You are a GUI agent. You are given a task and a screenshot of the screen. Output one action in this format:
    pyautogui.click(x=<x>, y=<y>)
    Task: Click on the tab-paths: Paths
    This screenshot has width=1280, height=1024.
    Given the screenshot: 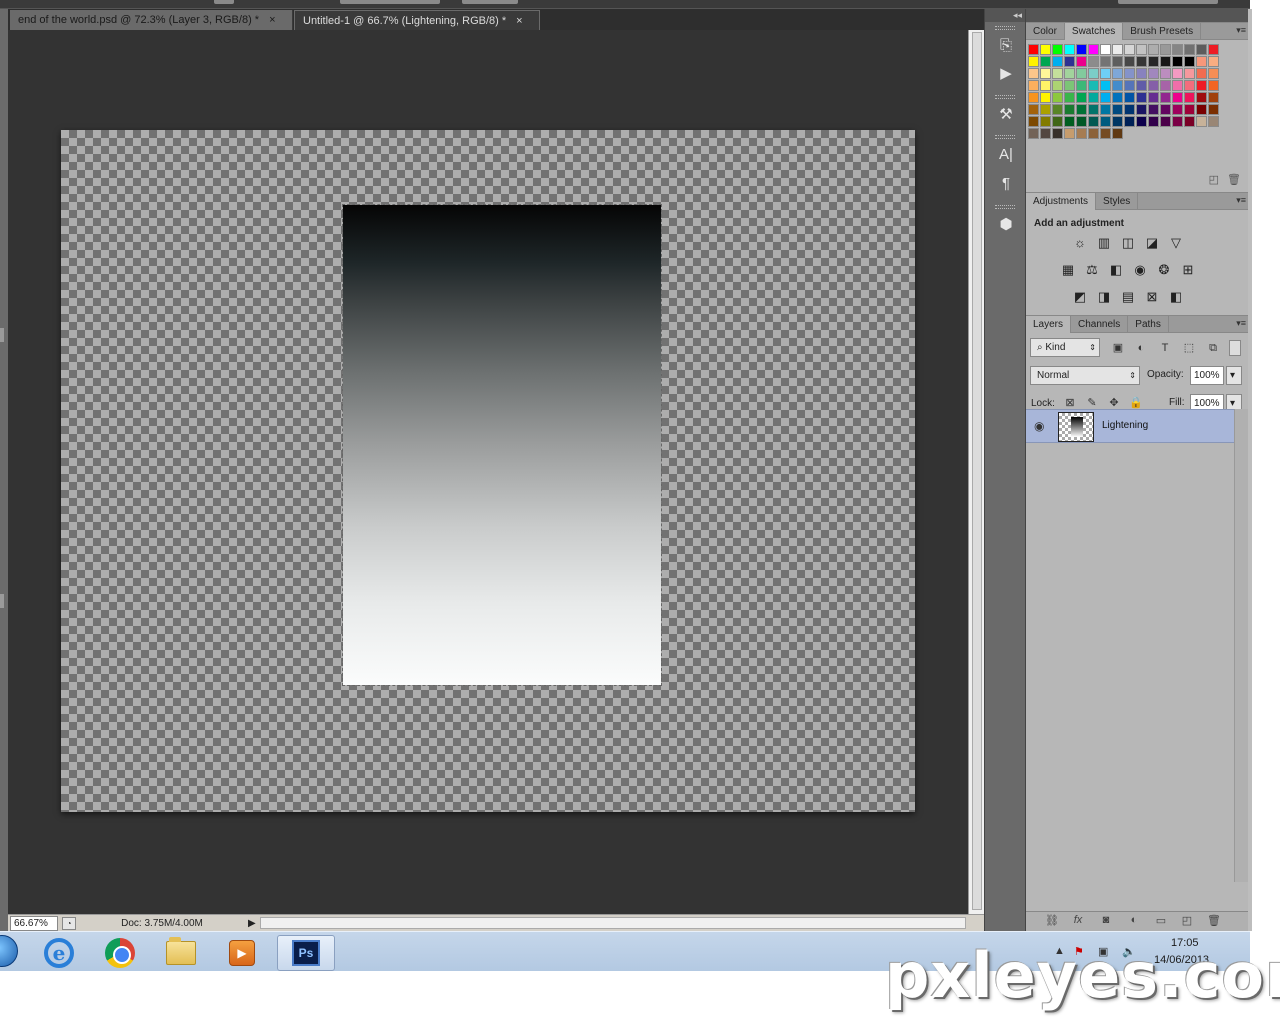 What is the action you would take?
    pyautogui.click(x=1148, y=324)
    